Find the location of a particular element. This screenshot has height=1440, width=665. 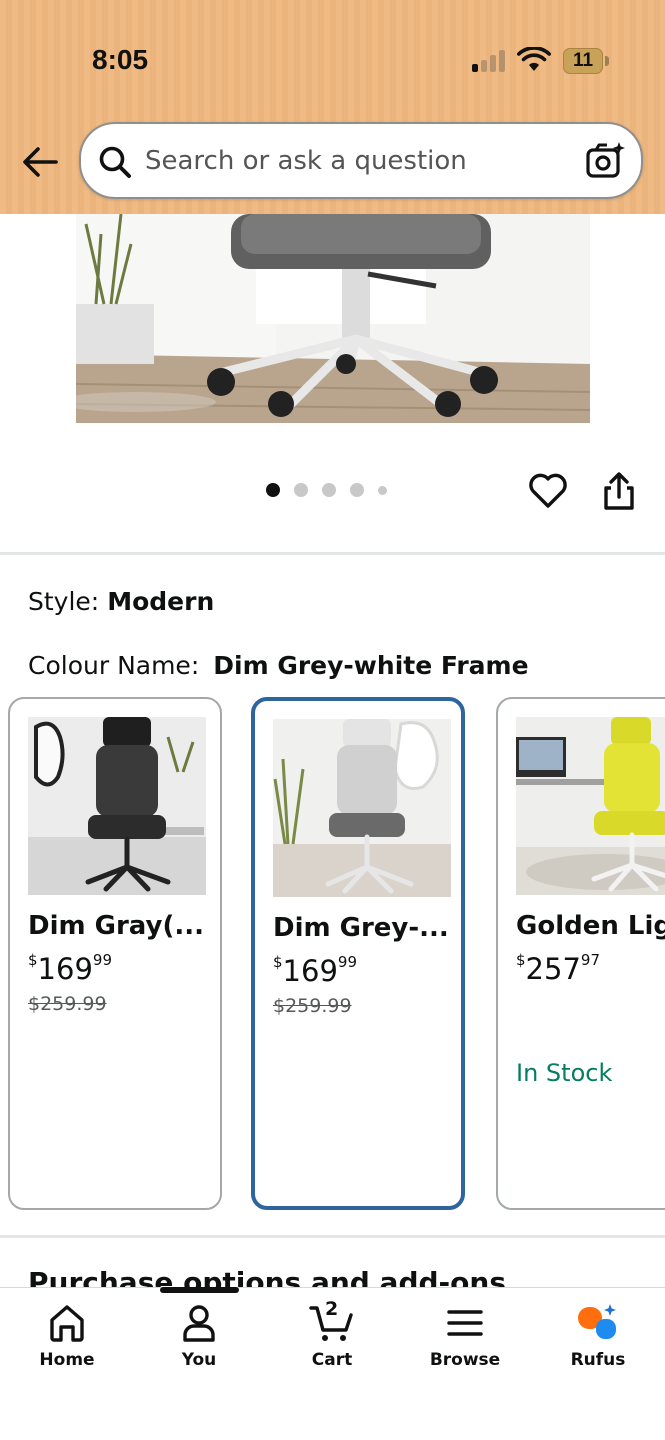

colour-selector: Colour Name: Dim Grey-white Frame is located at coordinates (278, 665).